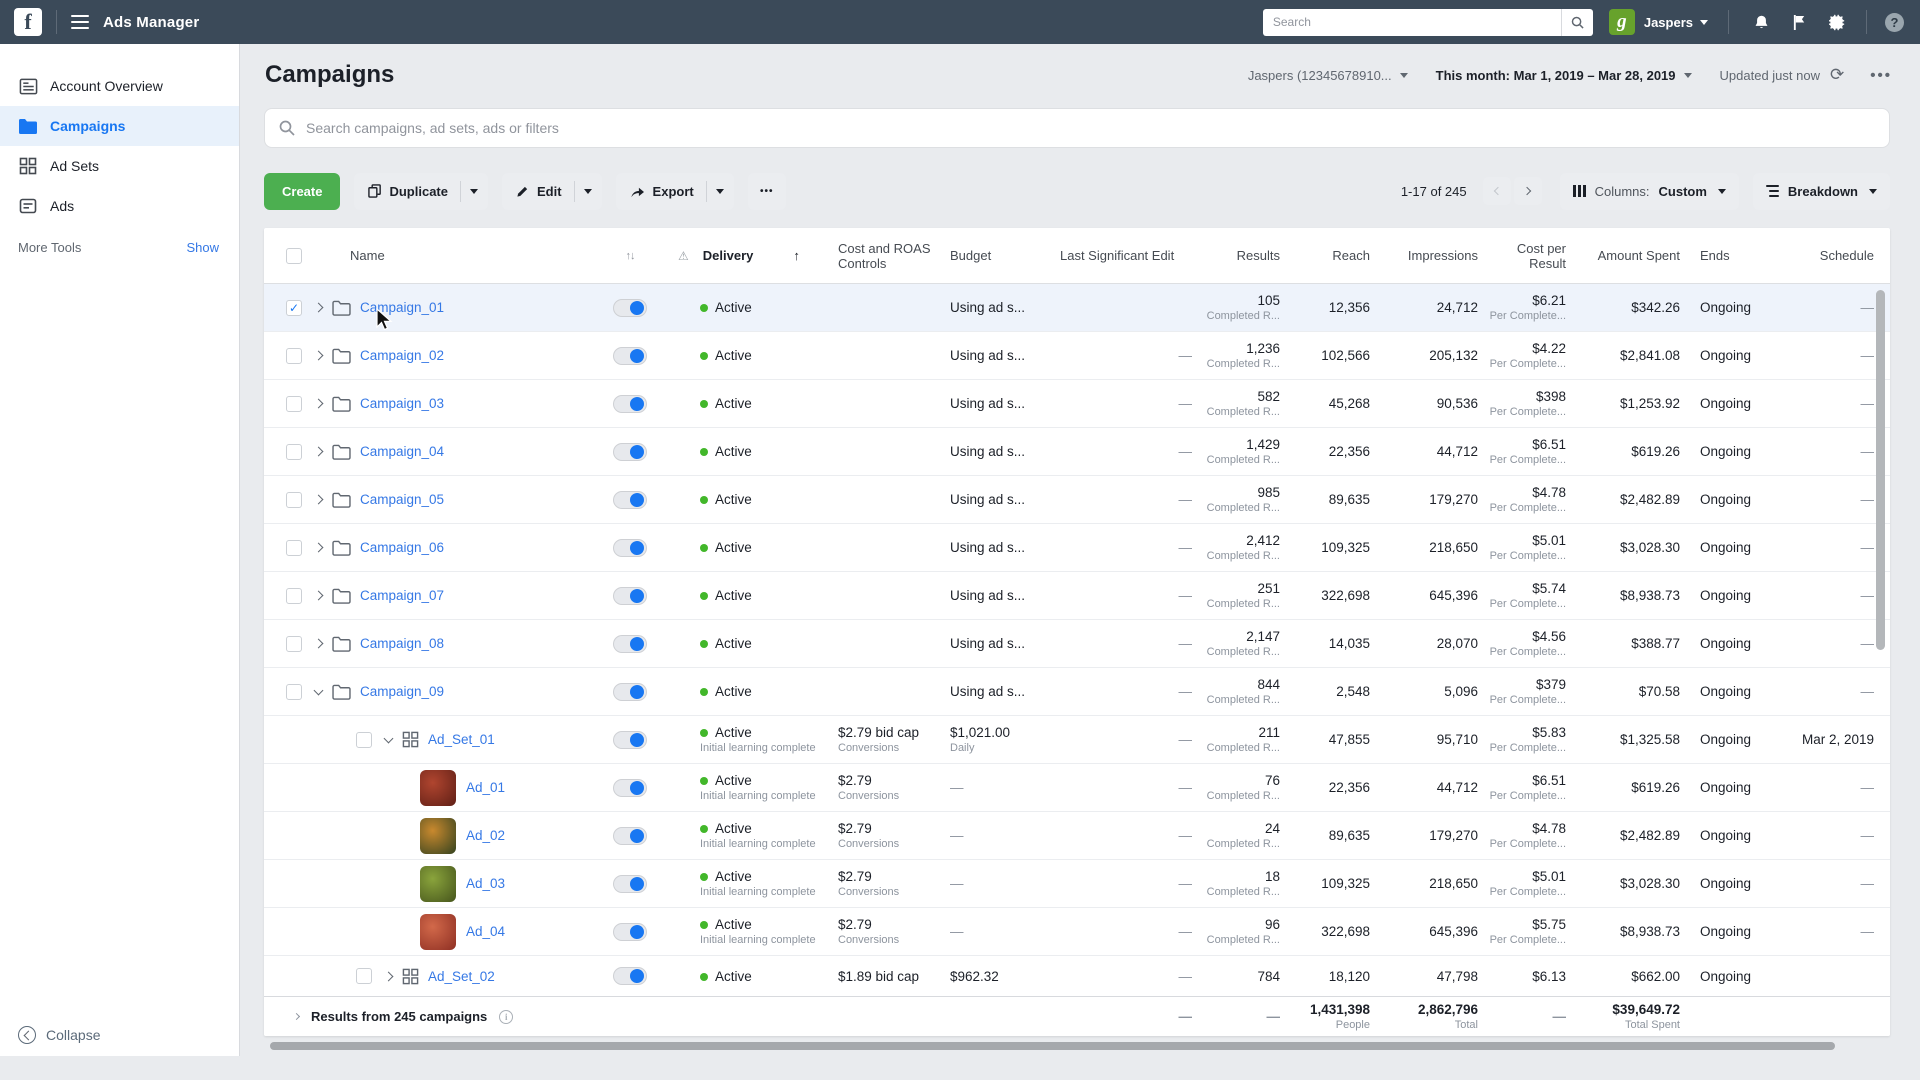 The image size is (1920, 1080). Describe the element at coordinates (1881, 75) in the screenshot. I see `more-options-button: •••` at that location.